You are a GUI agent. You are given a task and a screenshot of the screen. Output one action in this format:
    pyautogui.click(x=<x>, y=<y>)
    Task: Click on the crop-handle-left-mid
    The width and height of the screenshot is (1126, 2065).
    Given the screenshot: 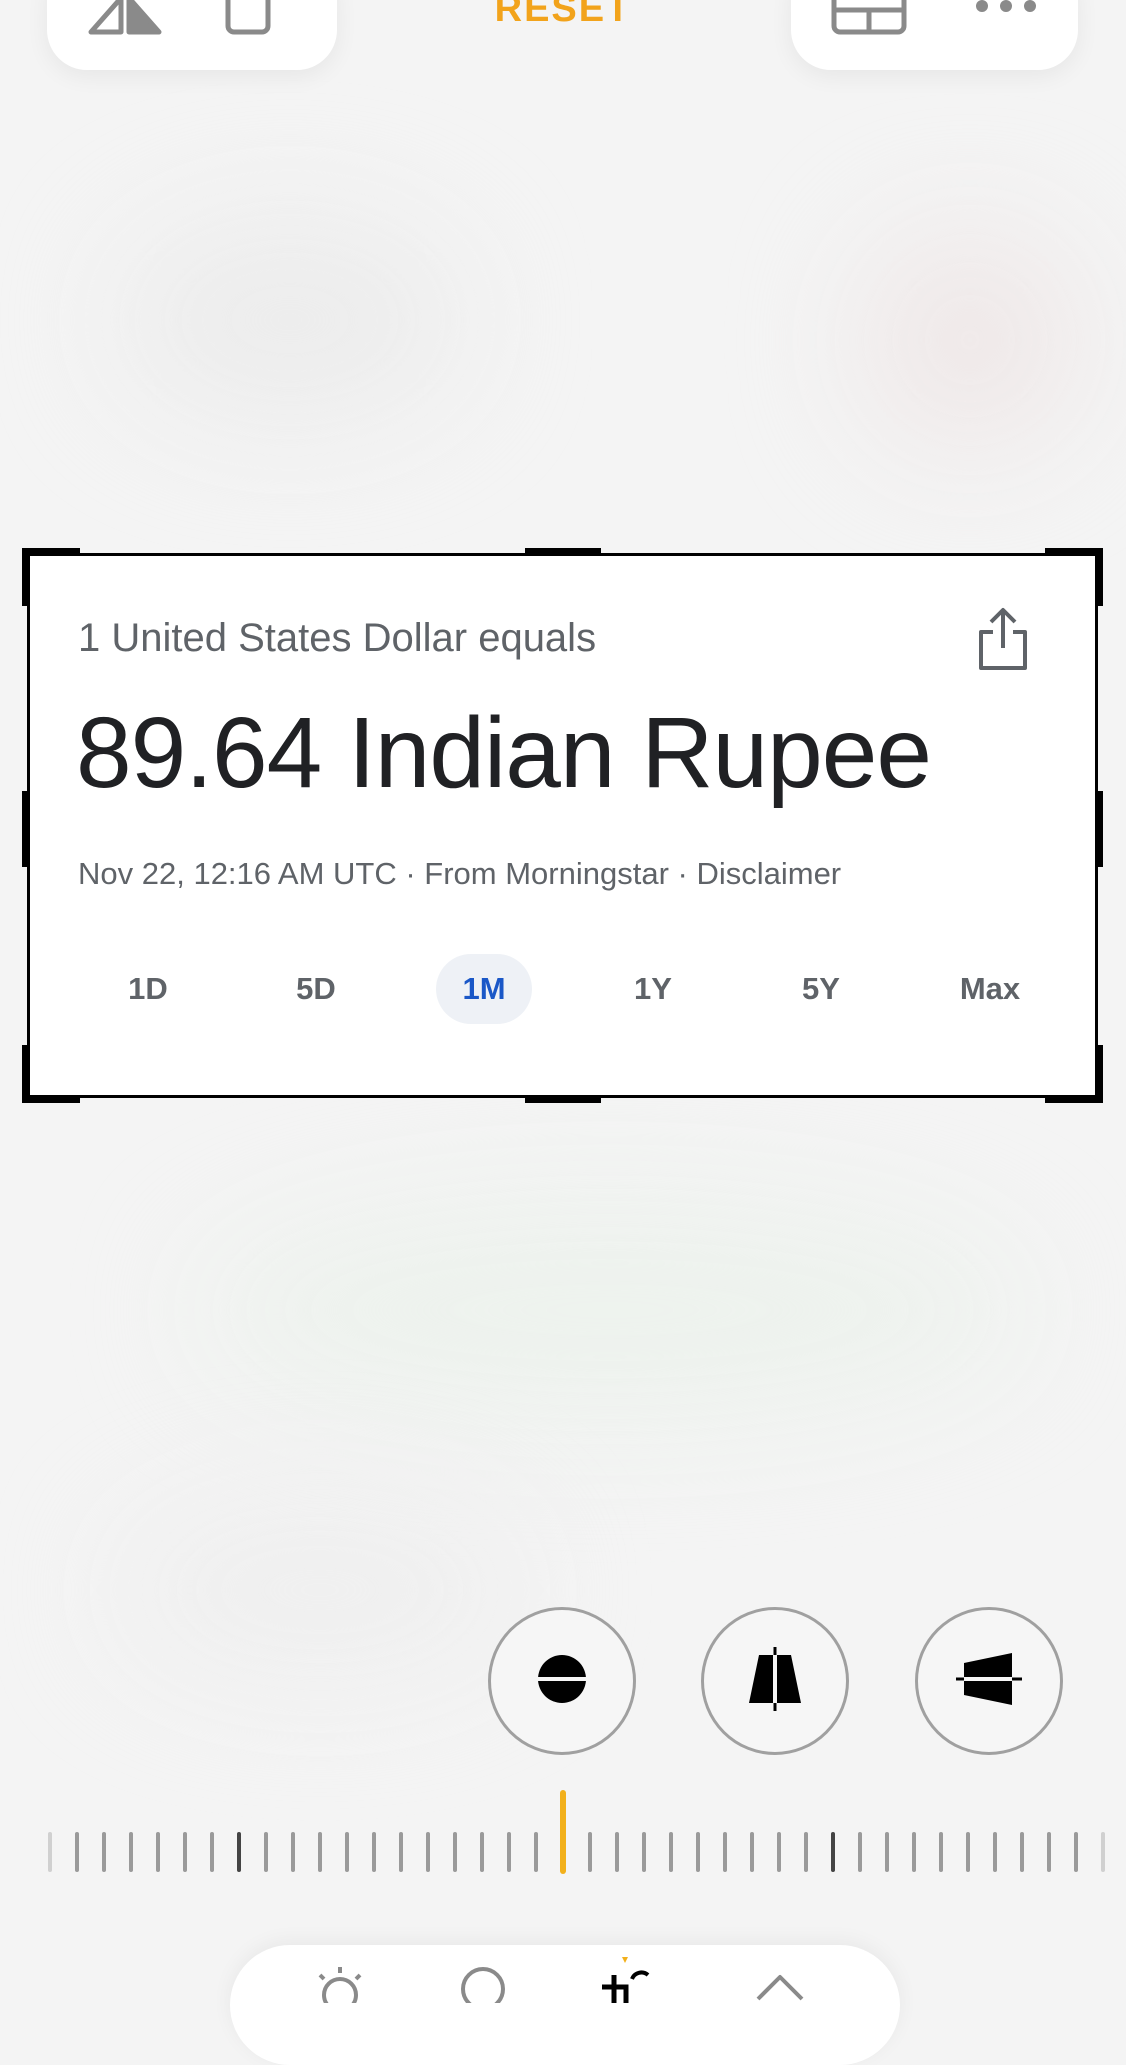 What is the action you would take?
    pyautogui.click(x=26, y=829)
    